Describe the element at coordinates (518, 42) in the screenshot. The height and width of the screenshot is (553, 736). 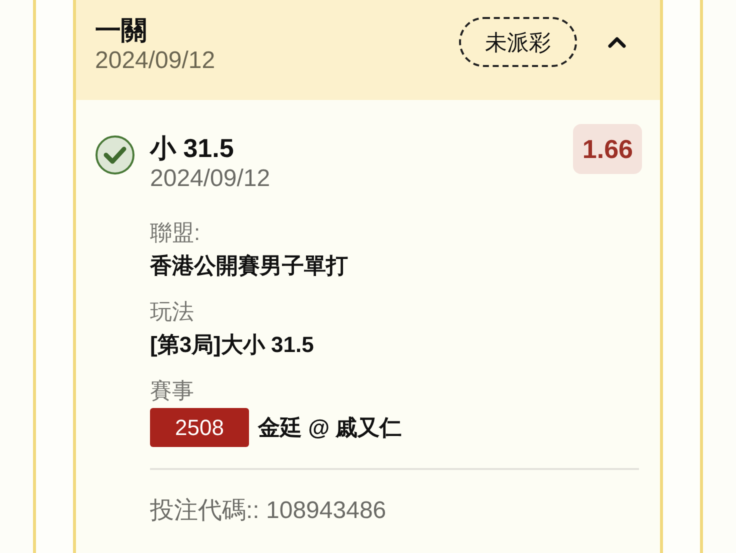
I see `status-badge: 未派彩` at that location.